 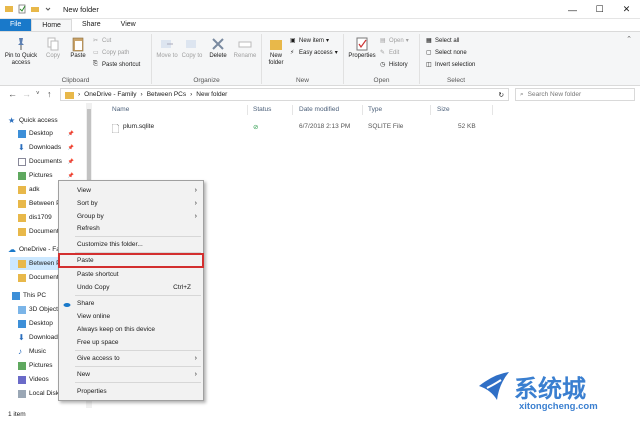 What do you see at coordinates (35, 365) in the screenshot?
I see `nav-pc-pictures: Pictures` at bounding box center [35, 365].